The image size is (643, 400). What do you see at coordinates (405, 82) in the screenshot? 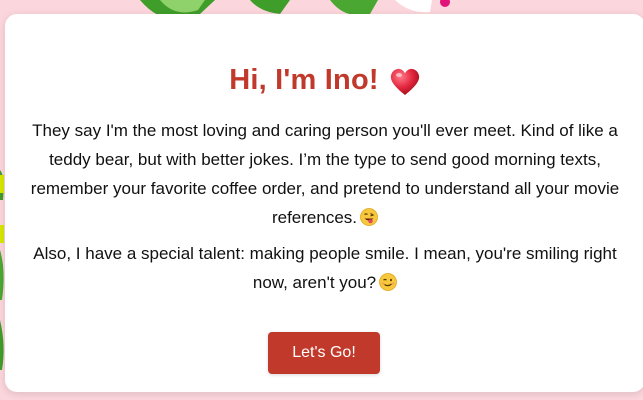
I see `heart-icon` at bounding box center [405, 82].